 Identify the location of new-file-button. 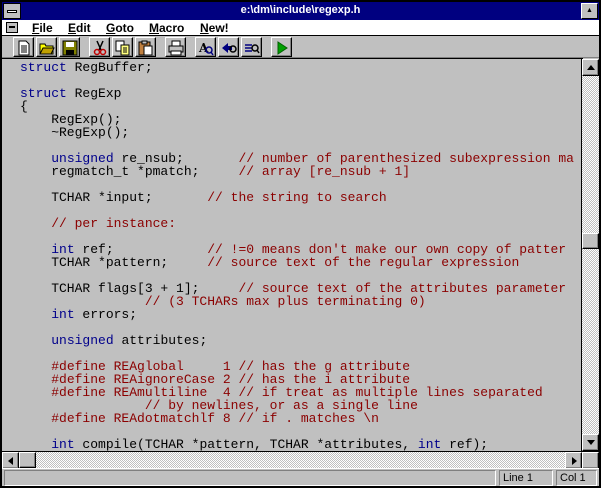
(23, 47).